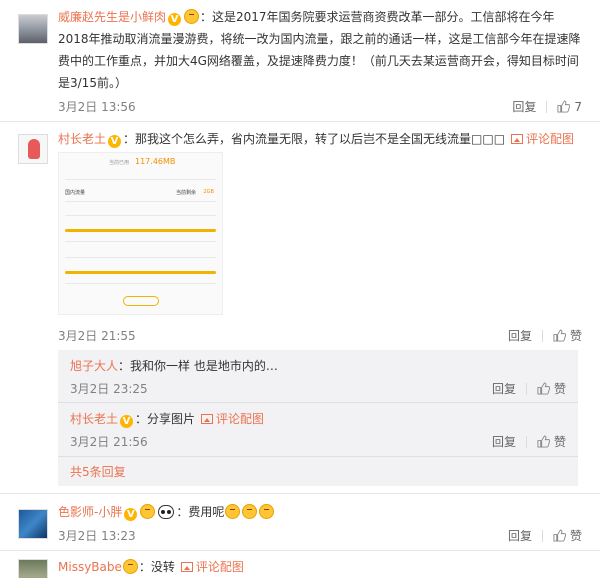 This screenshot has height=578, width=600. What do you see at coordinates (109, 442) in the screenshot?
I see `sub-reply-time: 3月2日 21:56` at bounding box center [109, 442].